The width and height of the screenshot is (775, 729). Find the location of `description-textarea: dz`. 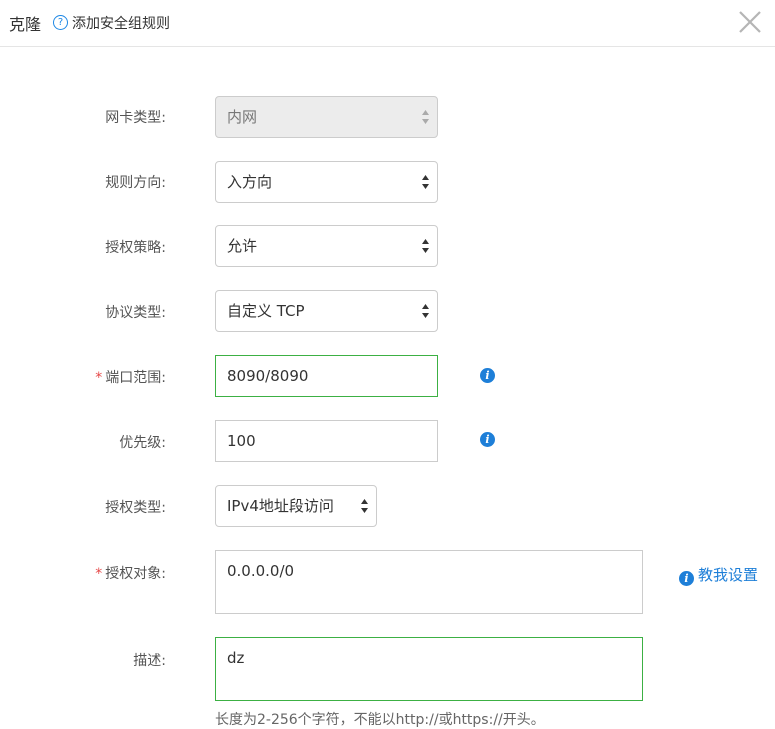

description-textarea: dz is located at coordinates (429, 669).